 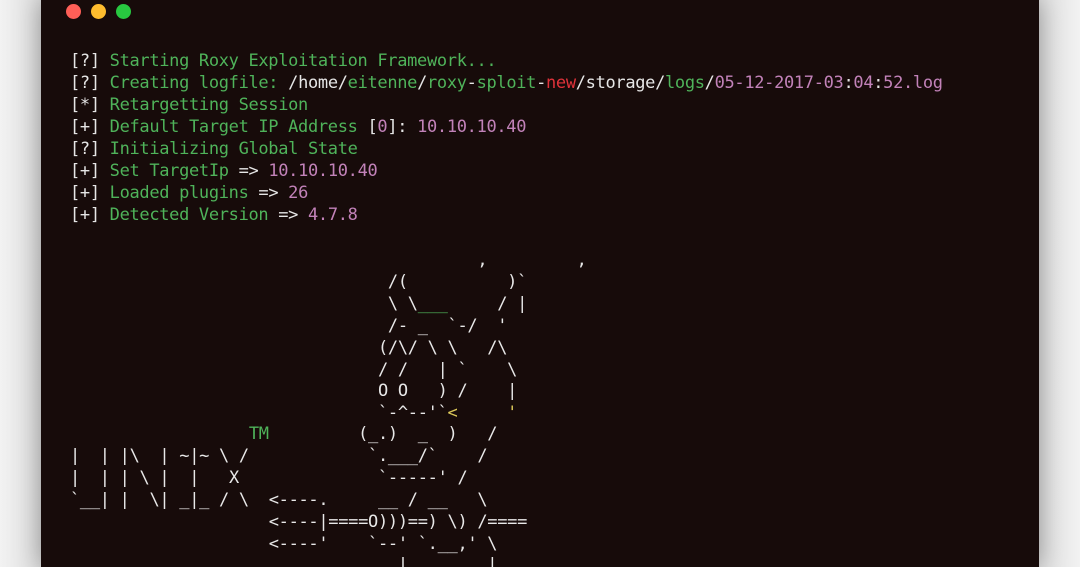 I want to click on window-controls, so click(x=98, y=11).